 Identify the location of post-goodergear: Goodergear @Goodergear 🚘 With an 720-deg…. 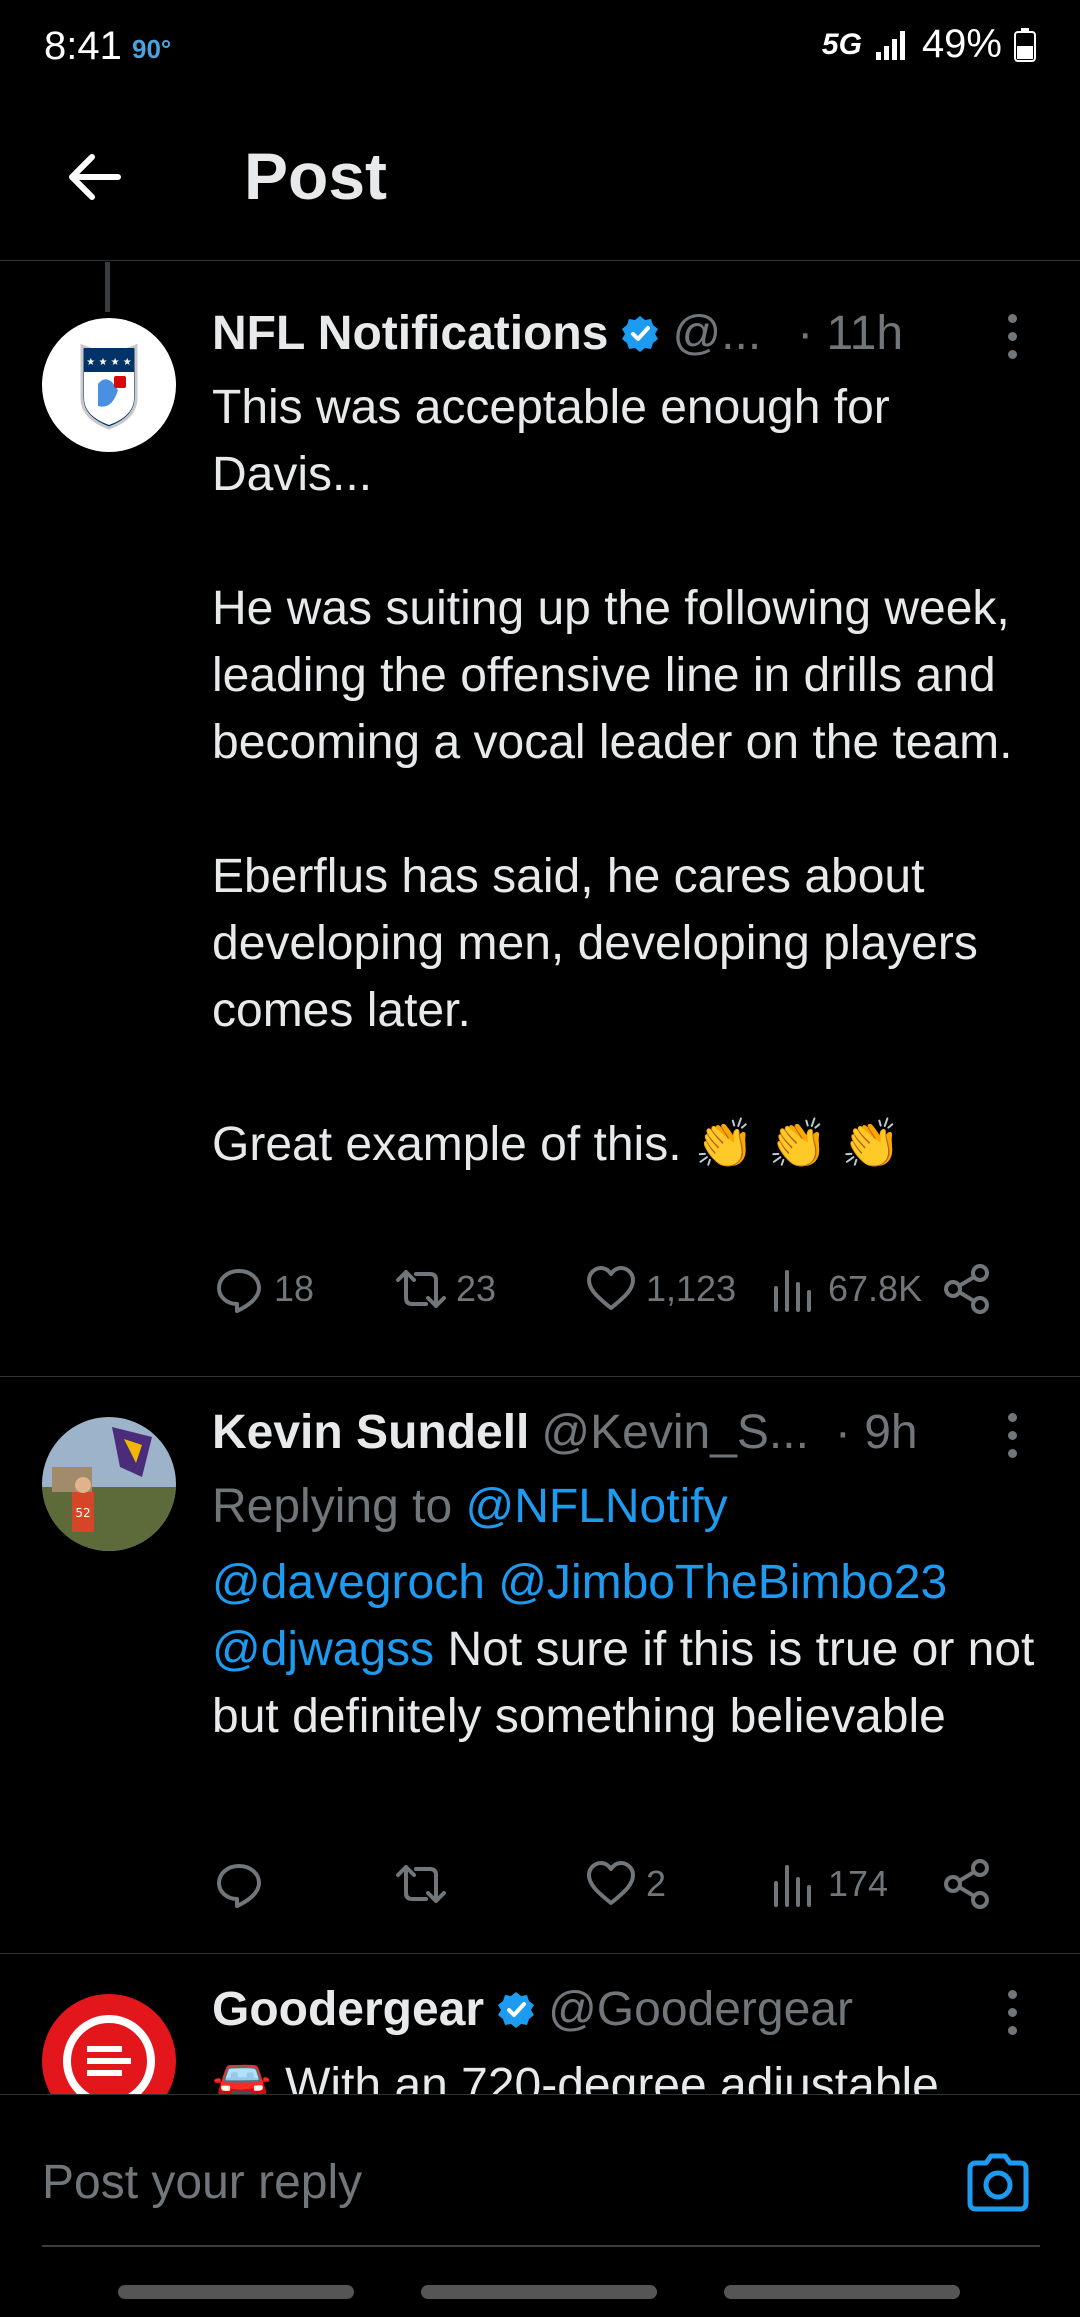
(540, 2024).